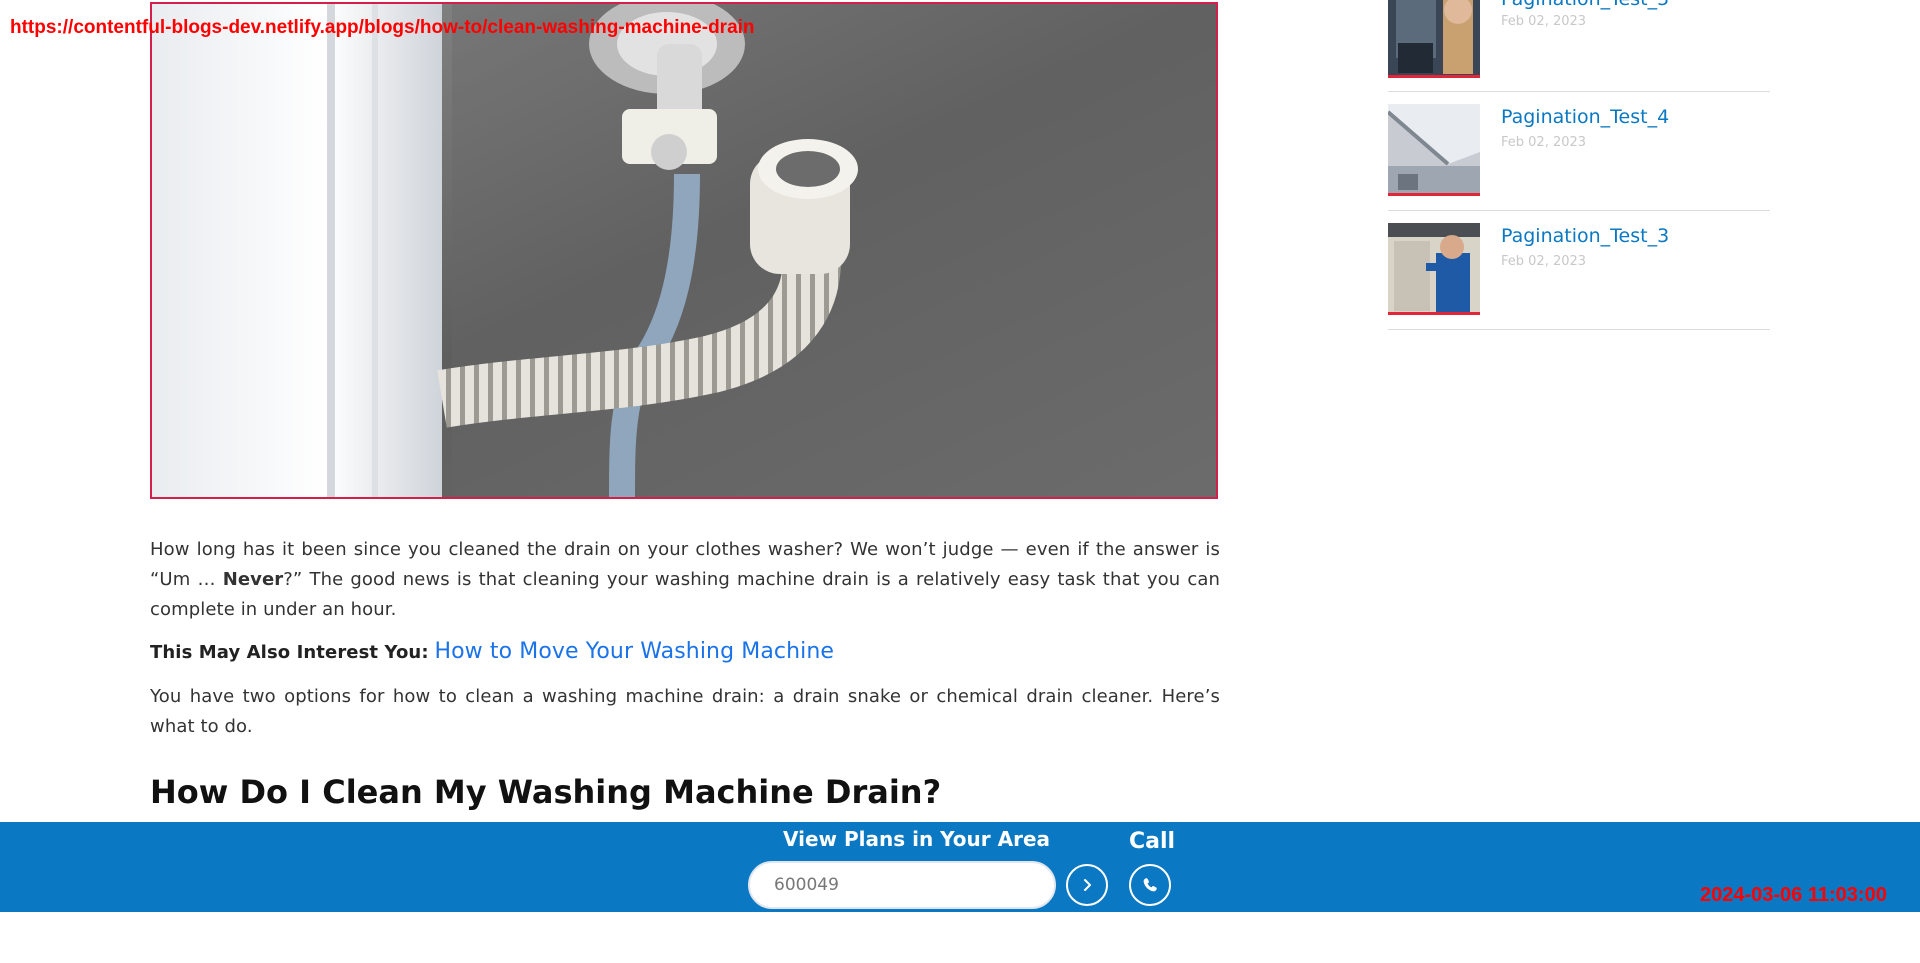 The height and width of the screenshot is (963, 1920). What do you see at coordinates (546, 792) in the screenshot?
I see `section-heading: How Do I Clean My Washing Machine Drain?` at bounding box center [546, 792].